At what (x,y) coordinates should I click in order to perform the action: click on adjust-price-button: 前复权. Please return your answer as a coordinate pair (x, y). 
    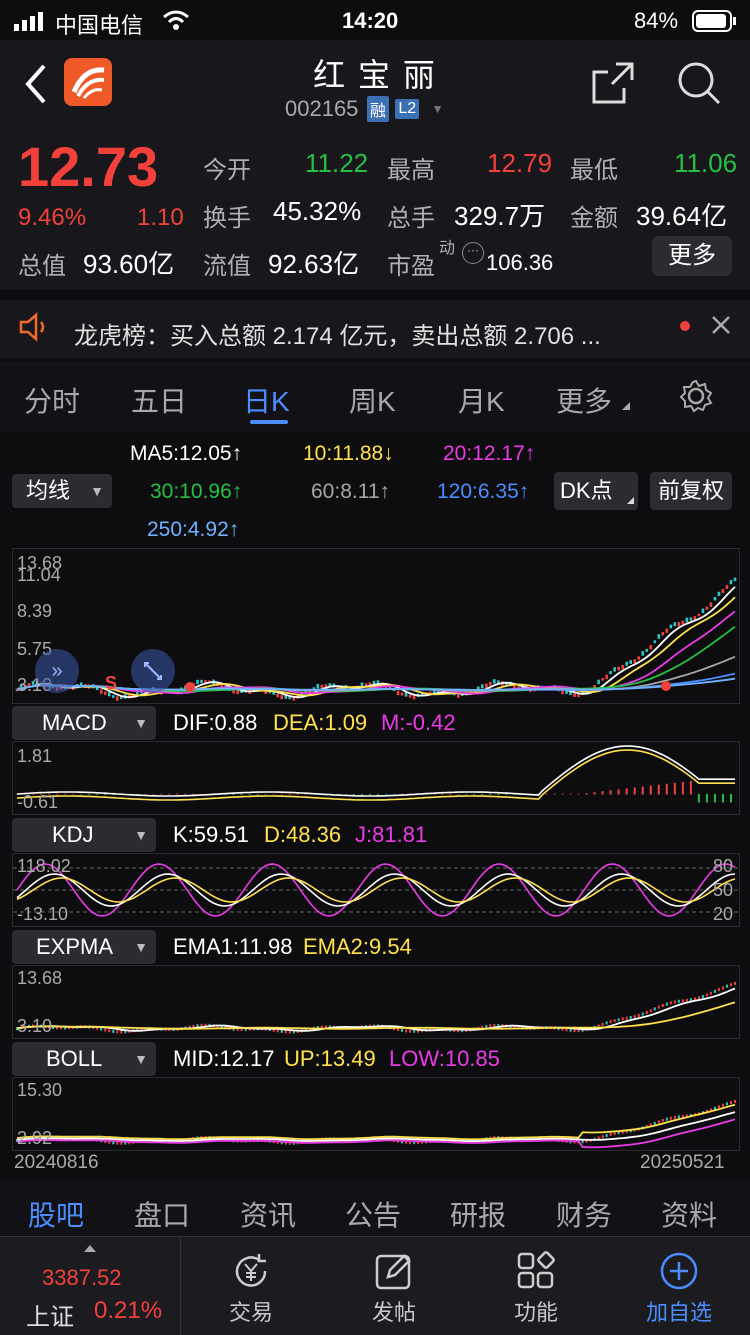
    Looking at the image, I should click on (691, 491).